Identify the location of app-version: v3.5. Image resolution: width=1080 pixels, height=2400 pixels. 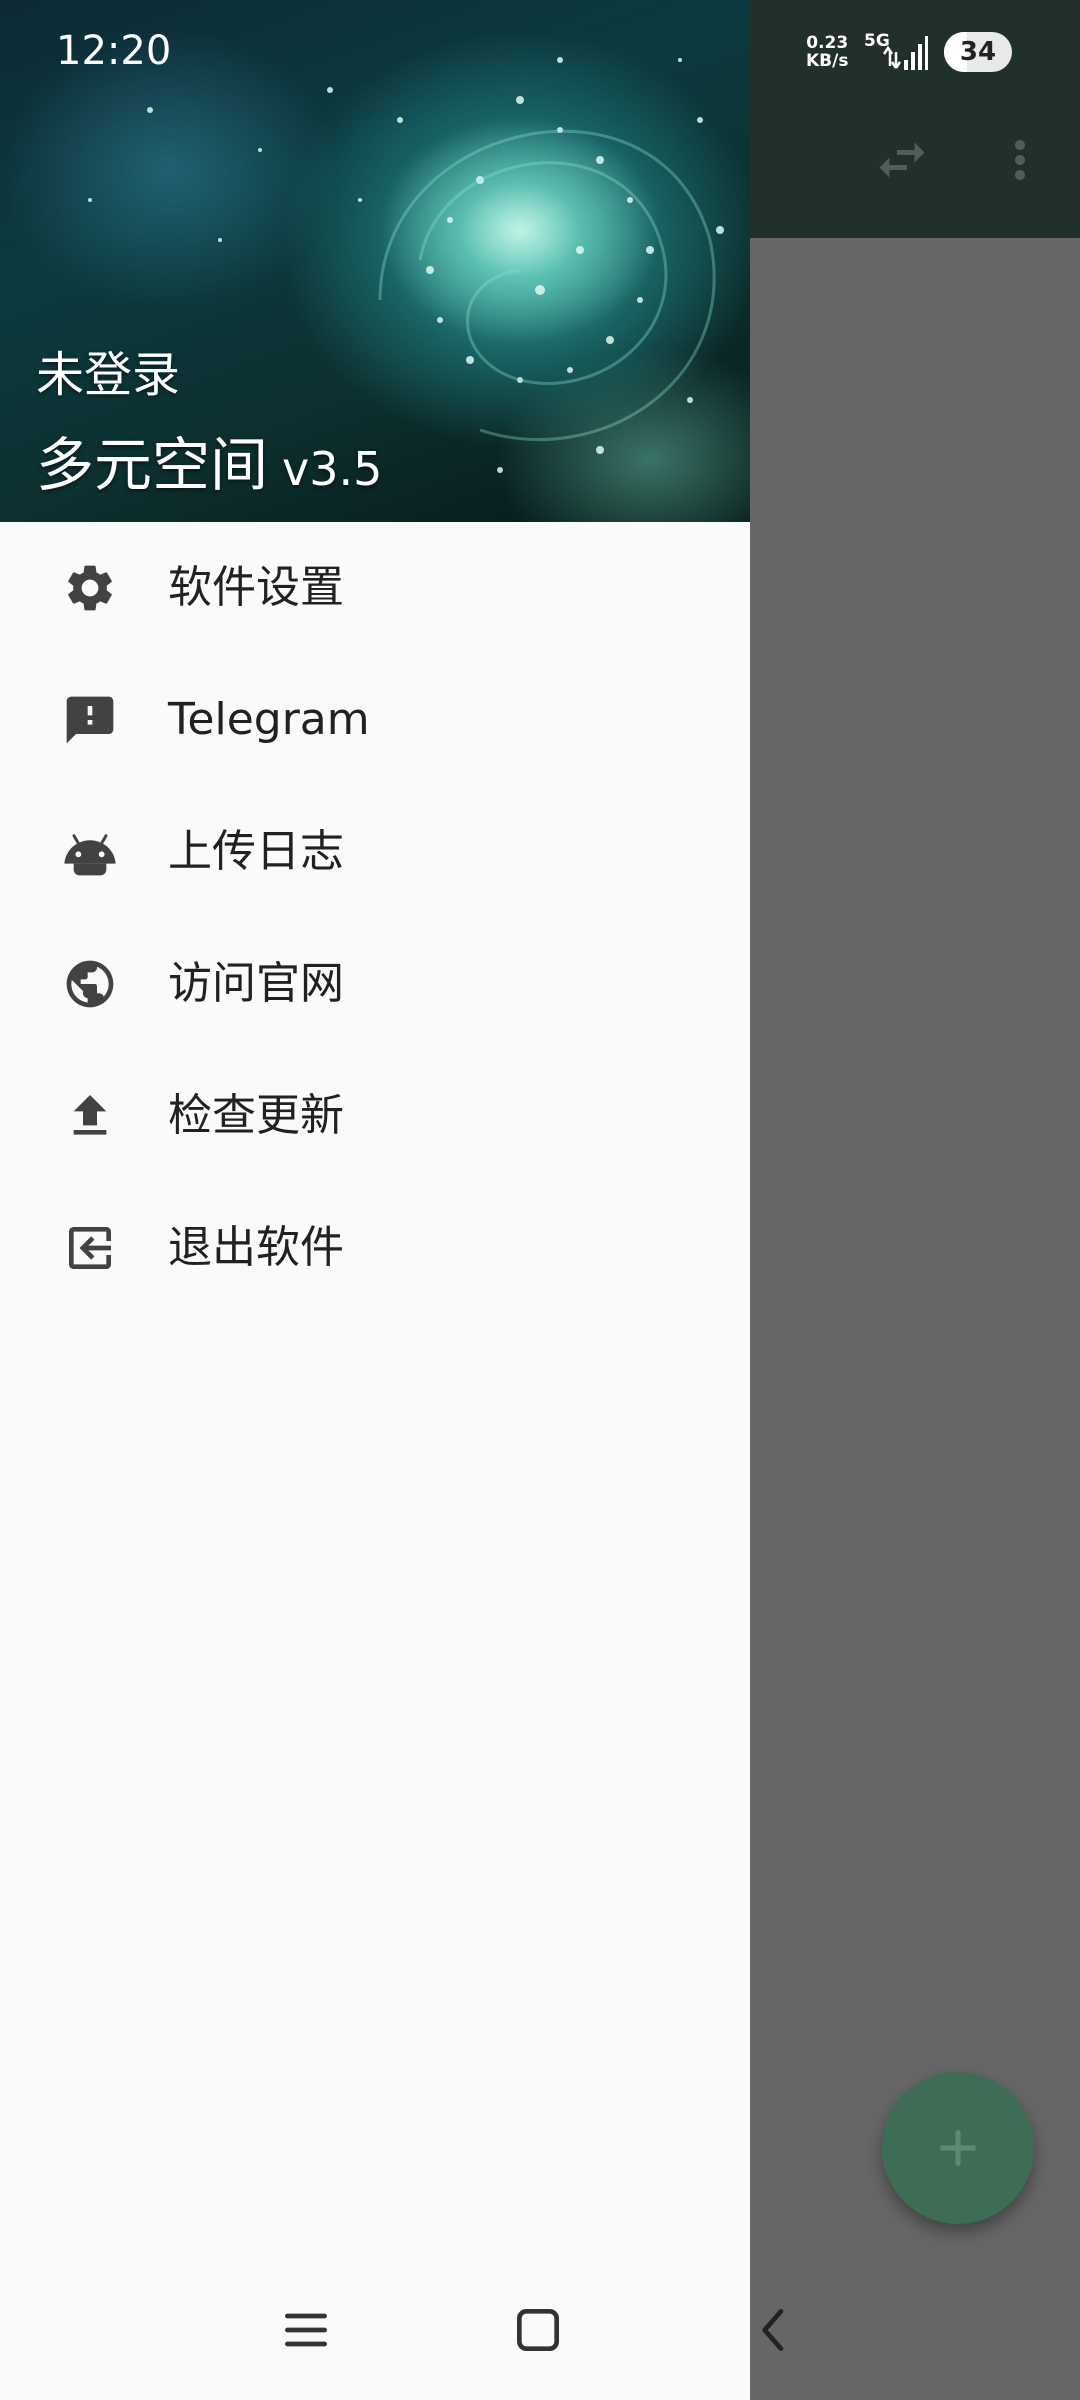
(332, 469).